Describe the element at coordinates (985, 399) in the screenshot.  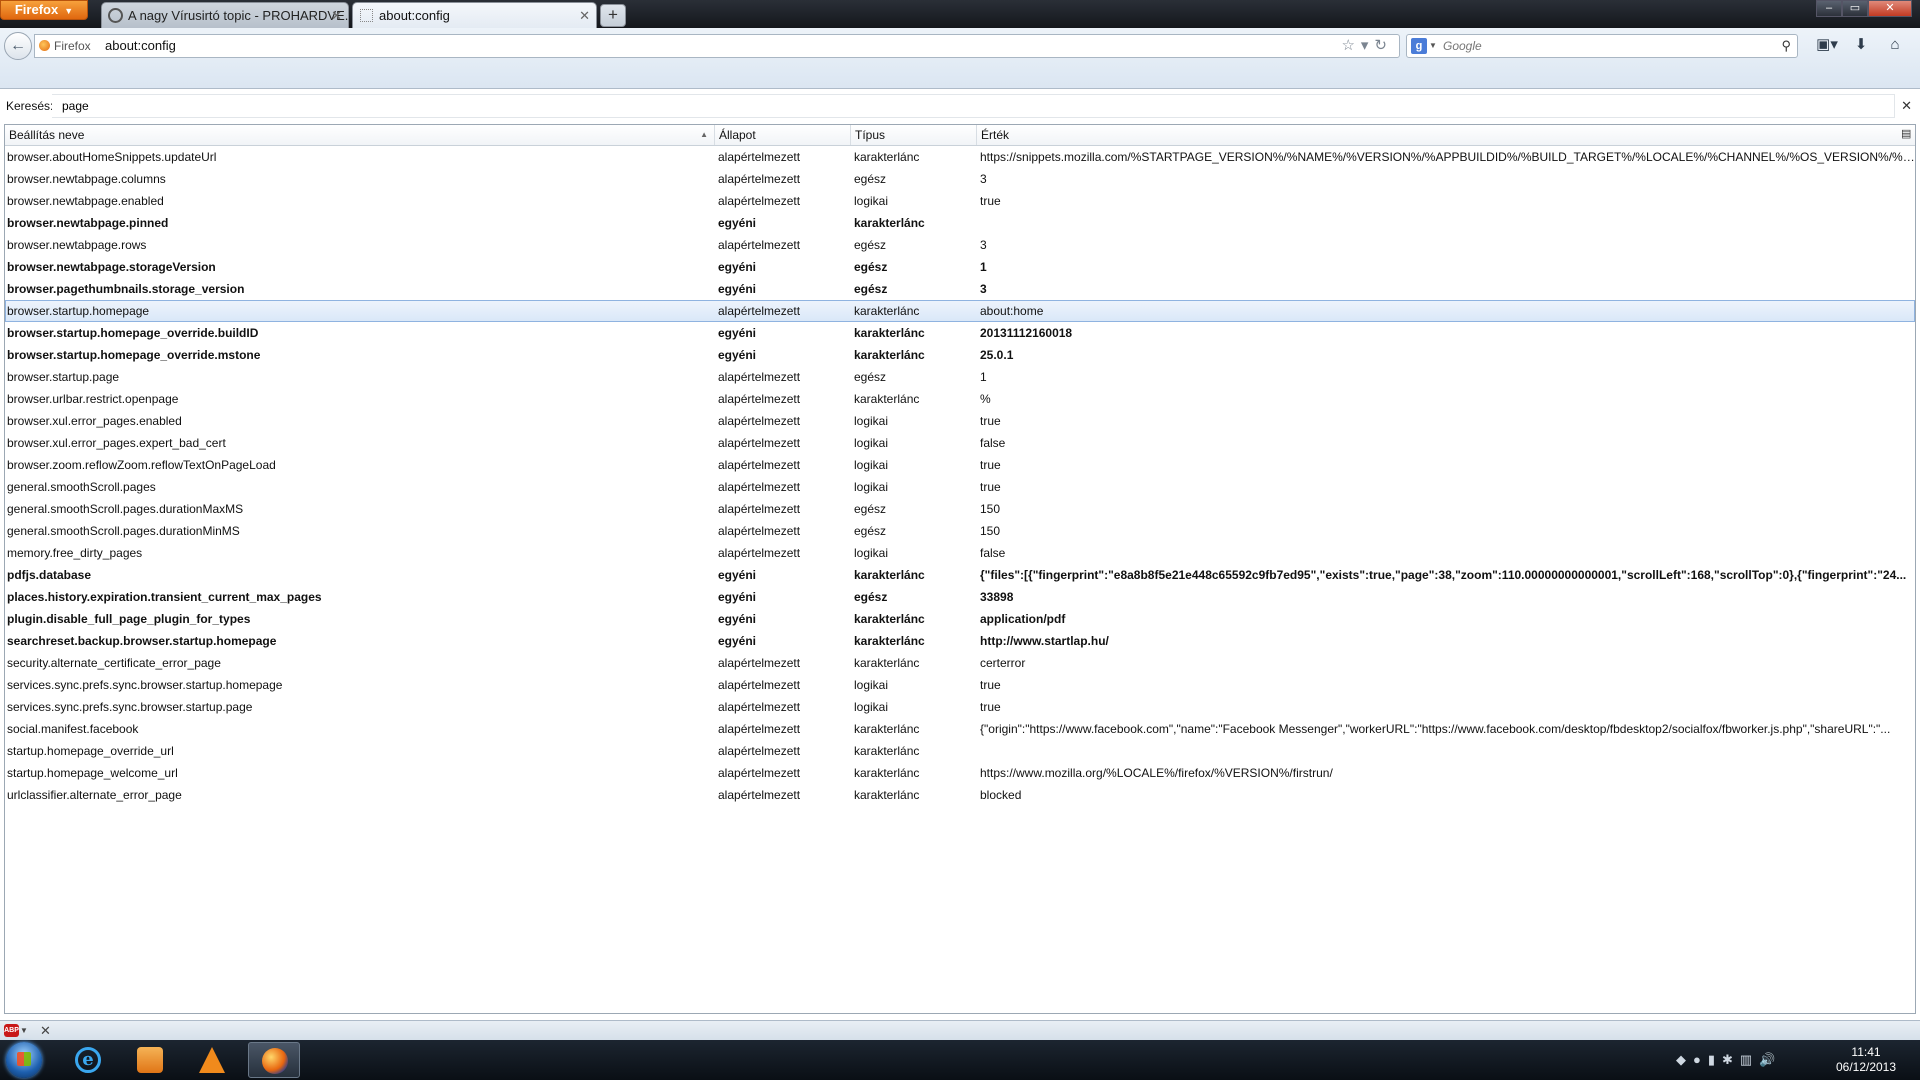
I see `pref-value: %` at that location.